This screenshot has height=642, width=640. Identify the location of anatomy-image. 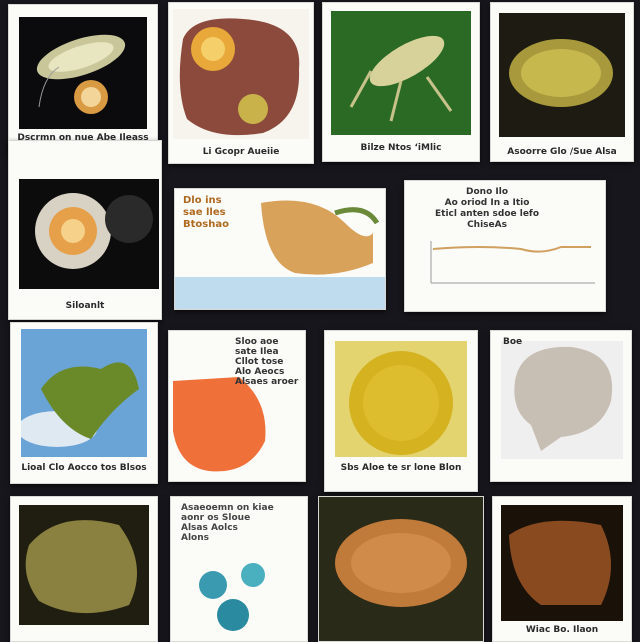
(320, 237).